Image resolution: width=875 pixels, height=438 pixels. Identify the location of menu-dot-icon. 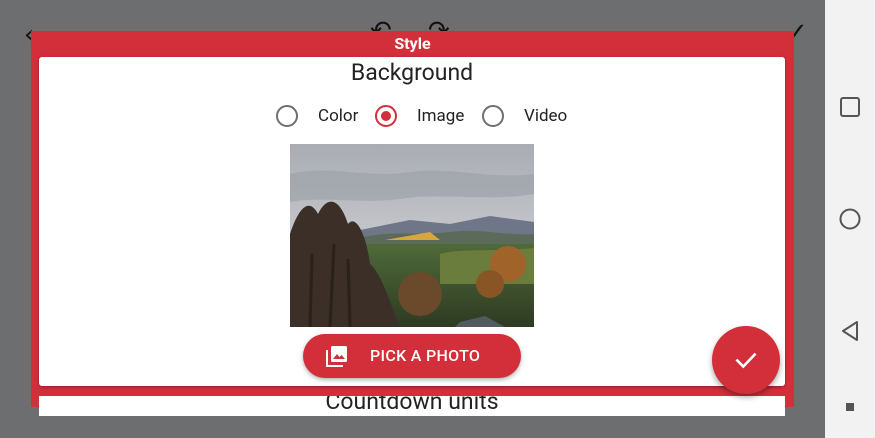
(850, 407).